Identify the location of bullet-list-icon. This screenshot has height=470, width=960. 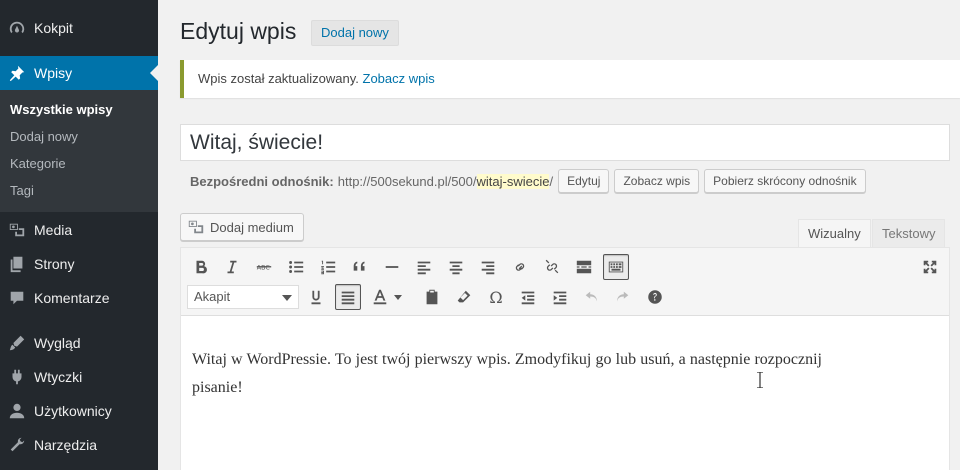
(296, 267).